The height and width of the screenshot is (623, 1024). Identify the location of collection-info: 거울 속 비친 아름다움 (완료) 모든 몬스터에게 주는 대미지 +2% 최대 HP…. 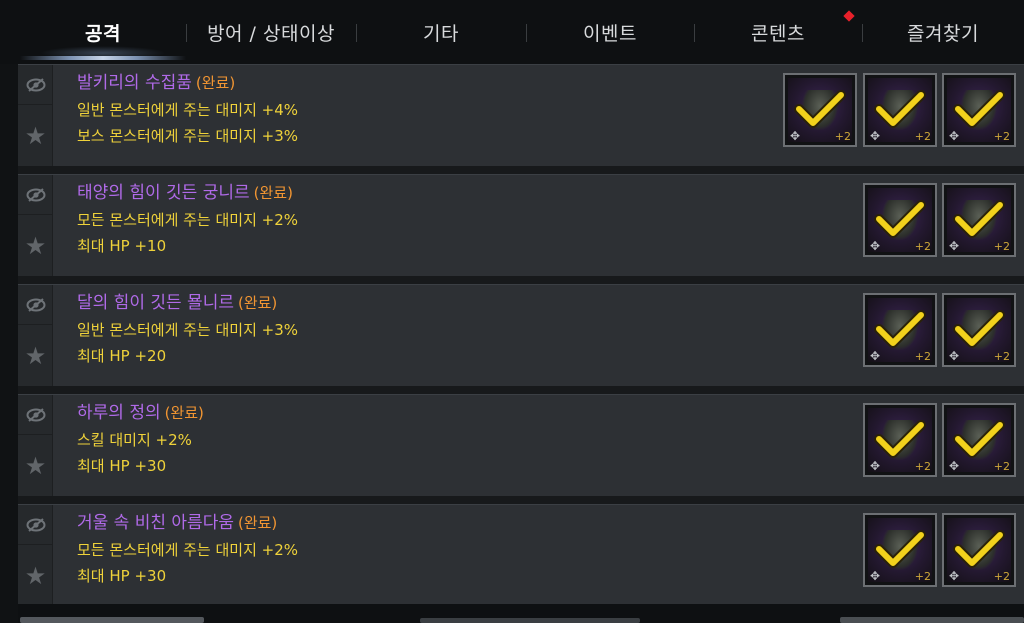
(187, 550).